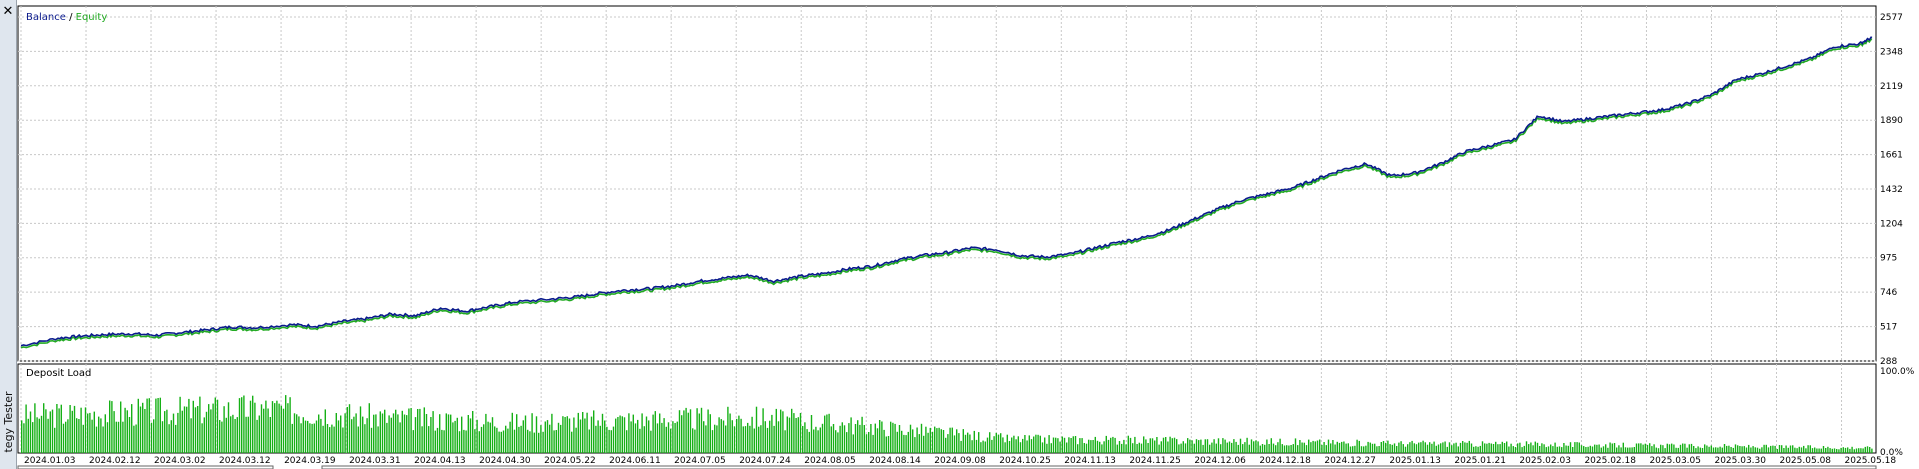 The image size is (1919, 469). I want to click on x-tick-label: 2024.03.31, so click(375, 461).